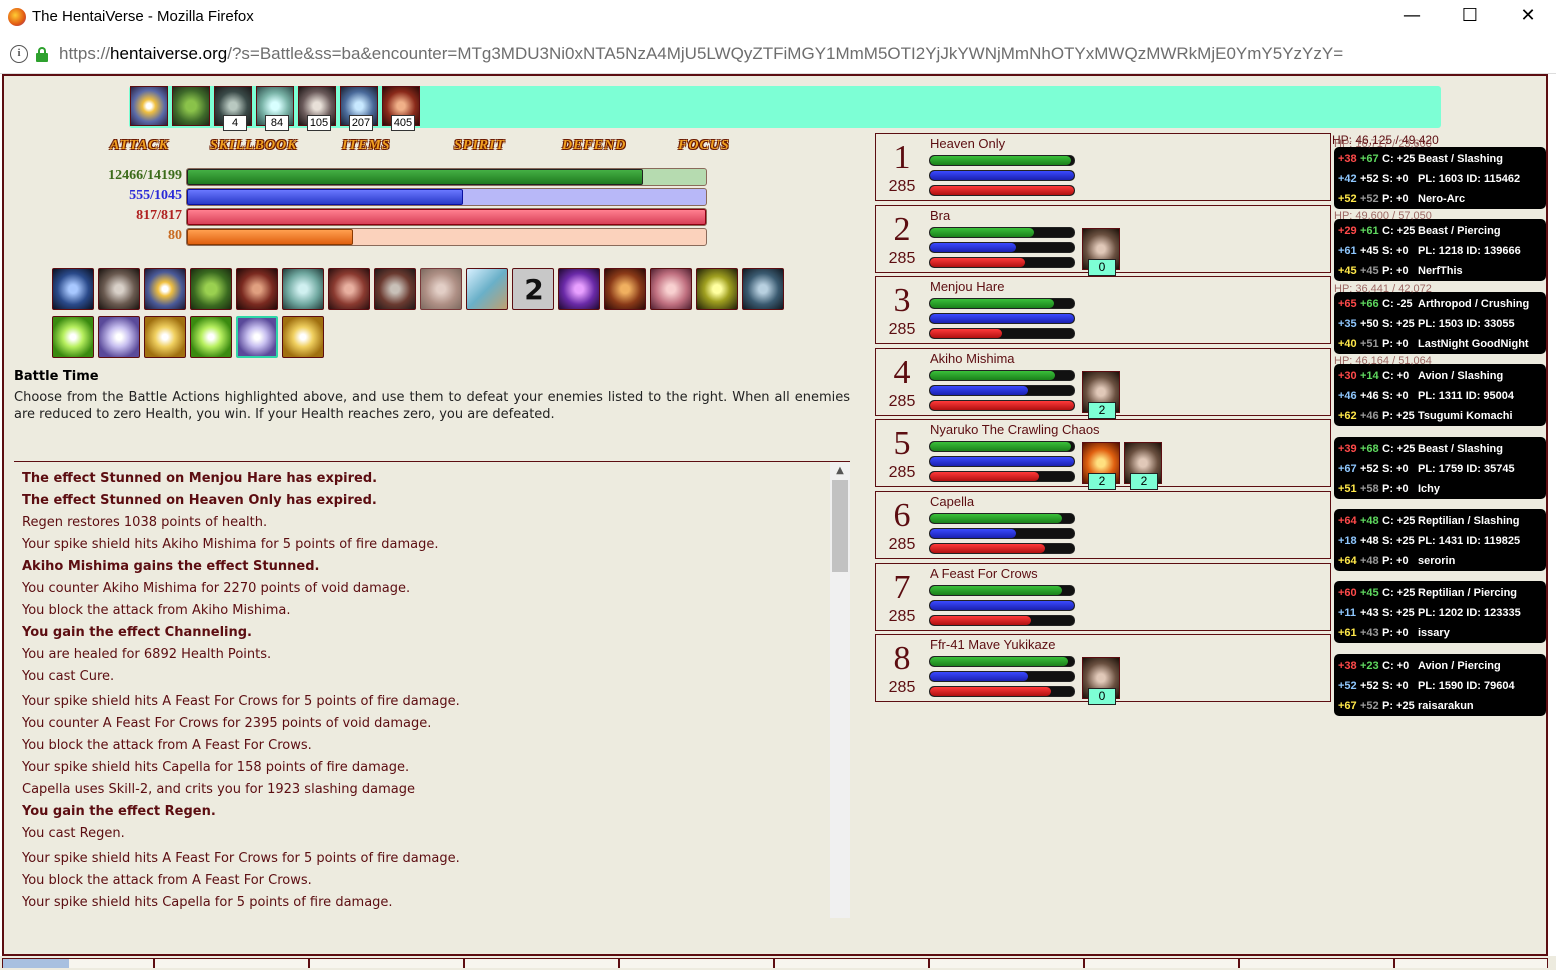 This screenshot has width=1556, height=970. I want to click on monster-3: 3 285 Menjou Hare, so click(1103, 310).